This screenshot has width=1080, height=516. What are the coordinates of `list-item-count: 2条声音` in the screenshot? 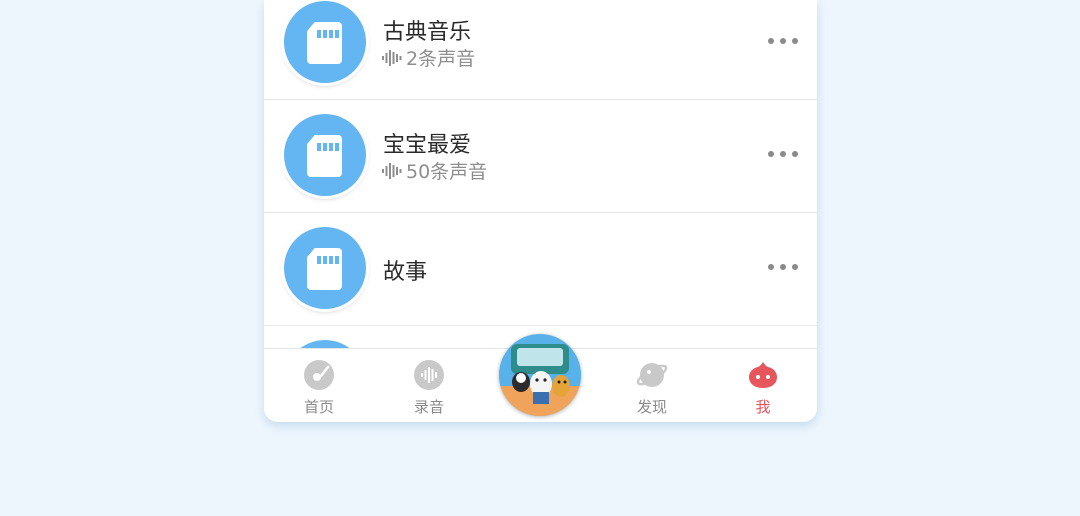 It's located at (441, 59).